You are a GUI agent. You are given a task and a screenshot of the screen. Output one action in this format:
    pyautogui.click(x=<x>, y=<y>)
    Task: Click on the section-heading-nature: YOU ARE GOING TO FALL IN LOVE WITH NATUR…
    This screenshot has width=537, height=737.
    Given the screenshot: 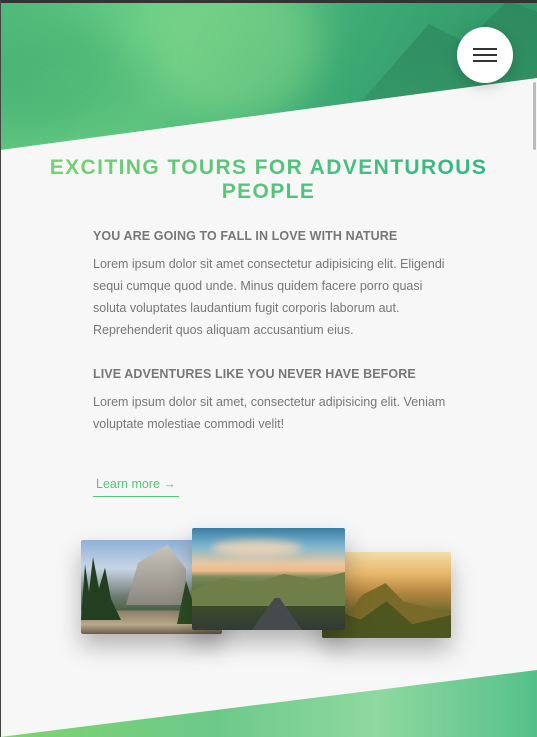 What is the action you would take?
    pyautogui.click(x=245, y=236)
    